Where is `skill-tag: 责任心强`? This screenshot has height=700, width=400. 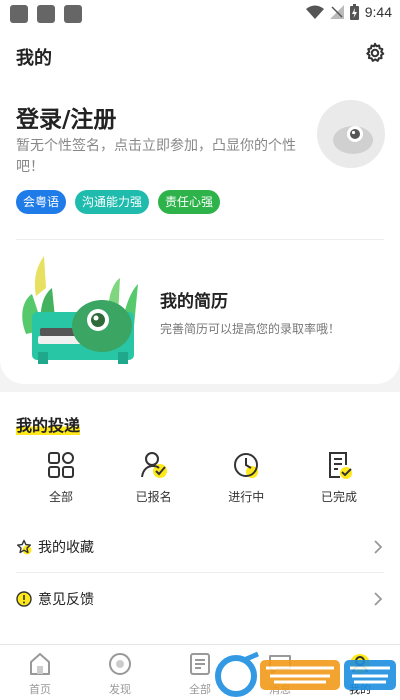 skill-tag: 责任心强 is located at coordinates (189, 202).